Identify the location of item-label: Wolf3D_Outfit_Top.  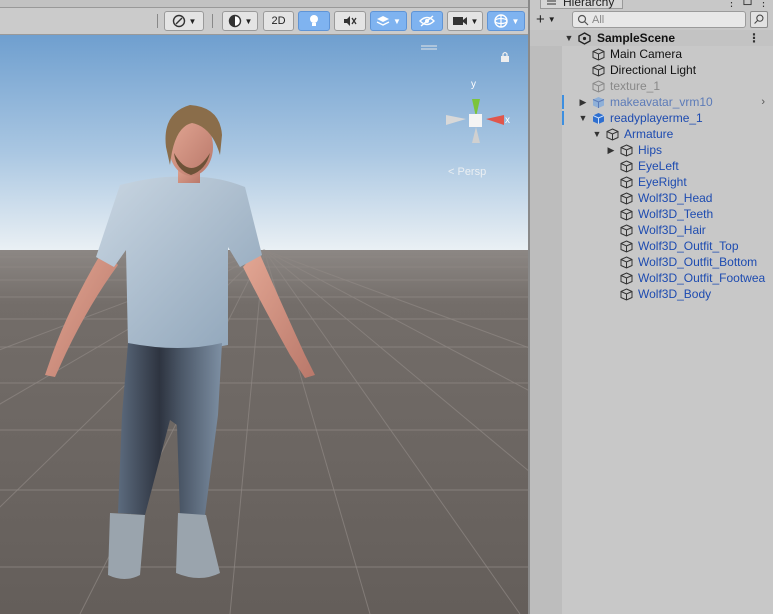
(688, 246).